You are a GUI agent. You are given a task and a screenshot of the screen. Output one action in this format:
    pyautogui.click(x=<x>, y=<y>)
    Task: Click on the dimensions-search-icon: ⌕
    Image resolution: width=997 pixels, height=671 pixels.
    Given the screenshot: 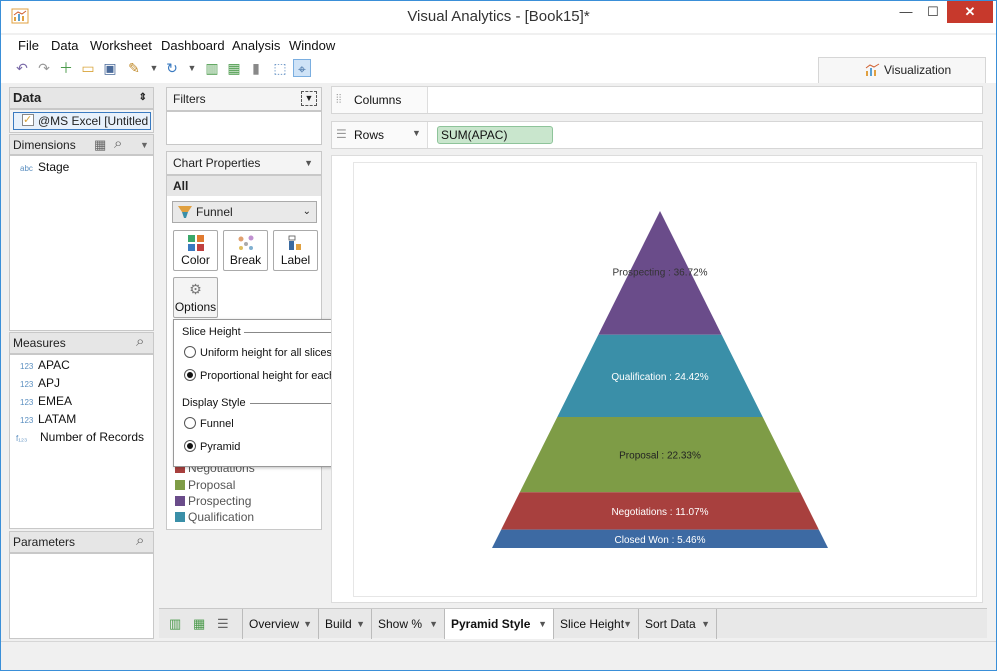 What is the action you would take?
    pyautogui.click(x=118, y=144)
    